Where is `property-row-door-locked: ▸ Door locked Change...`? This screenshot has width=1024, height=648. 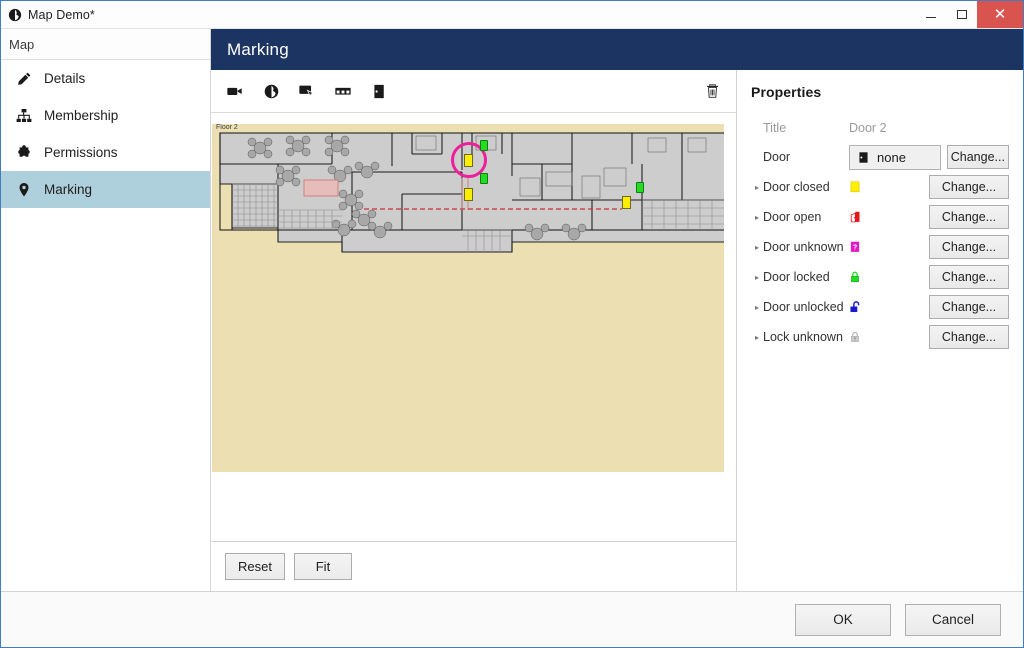 property-row-door-locked: ▸ Door locked Change... is located at coordinates (880, 277).